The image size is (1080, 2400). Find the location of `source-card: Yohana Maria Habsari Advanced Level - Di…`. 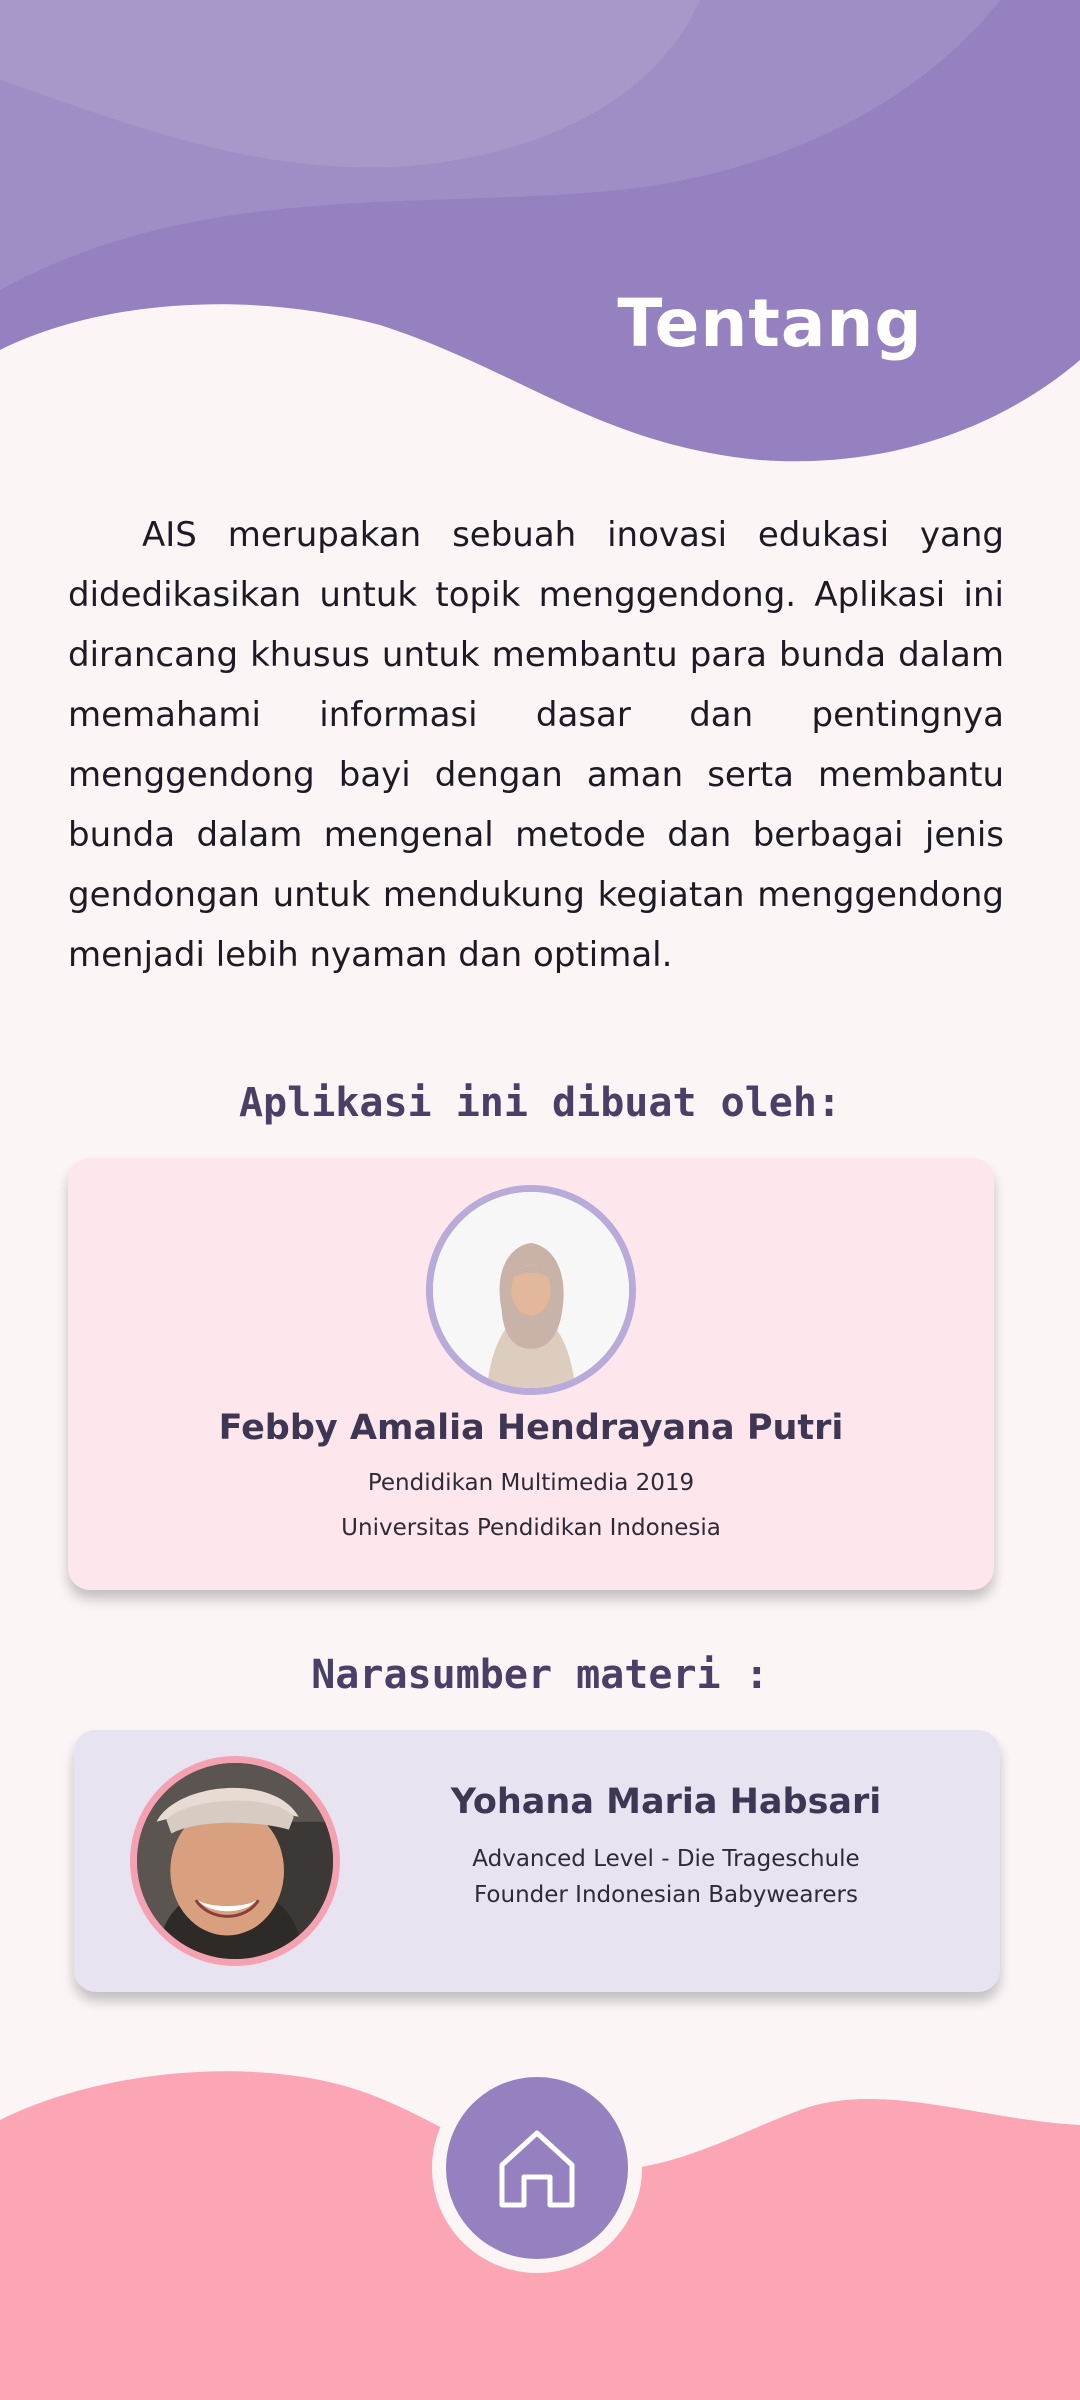

source-card: Yohana Maria Habsari Advanced Level - Di… is located at coordinates (537, 1861).